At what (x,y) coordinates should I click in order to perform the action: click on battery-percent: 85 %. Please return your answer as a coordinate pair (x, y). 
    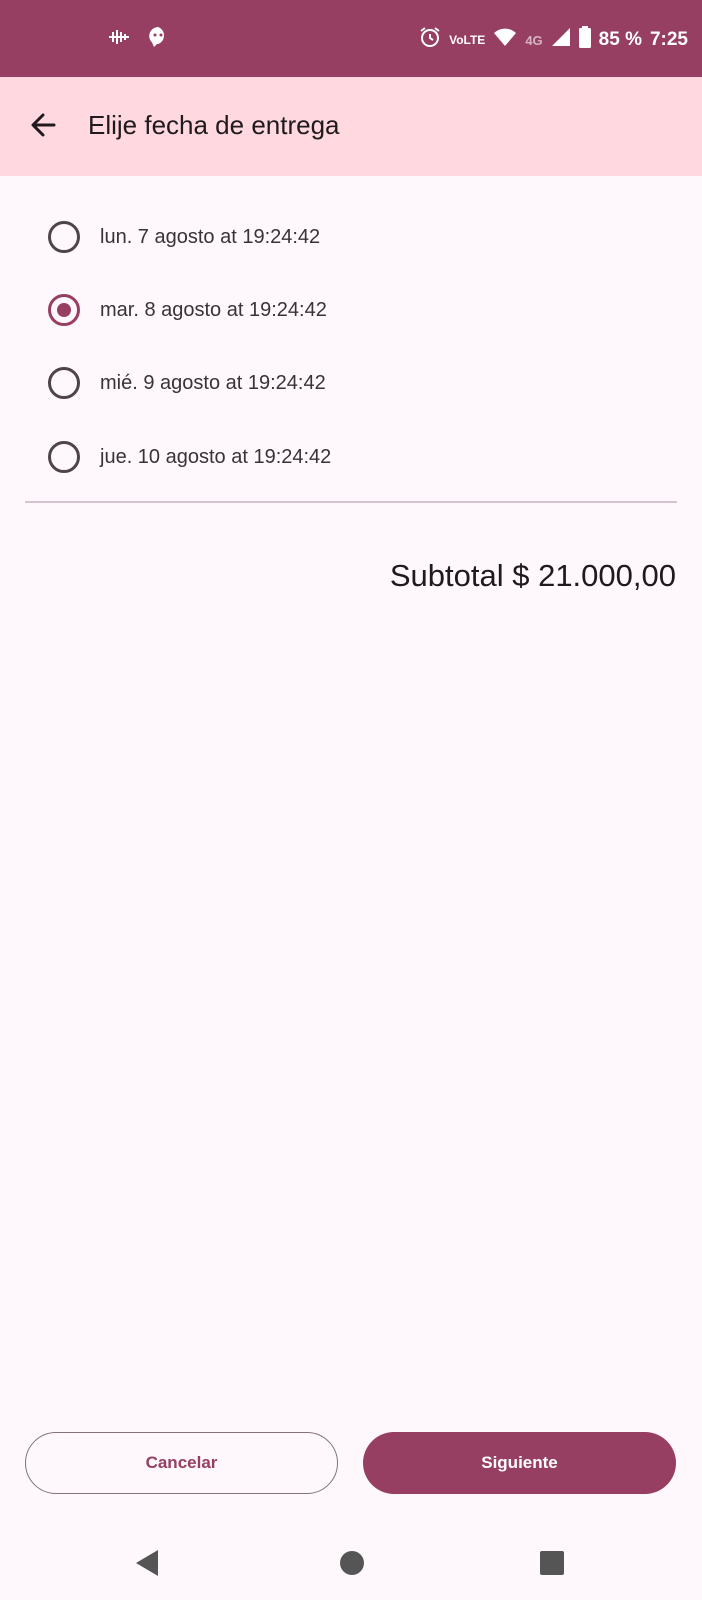
    Looking at the image, I should click on (620, 39).